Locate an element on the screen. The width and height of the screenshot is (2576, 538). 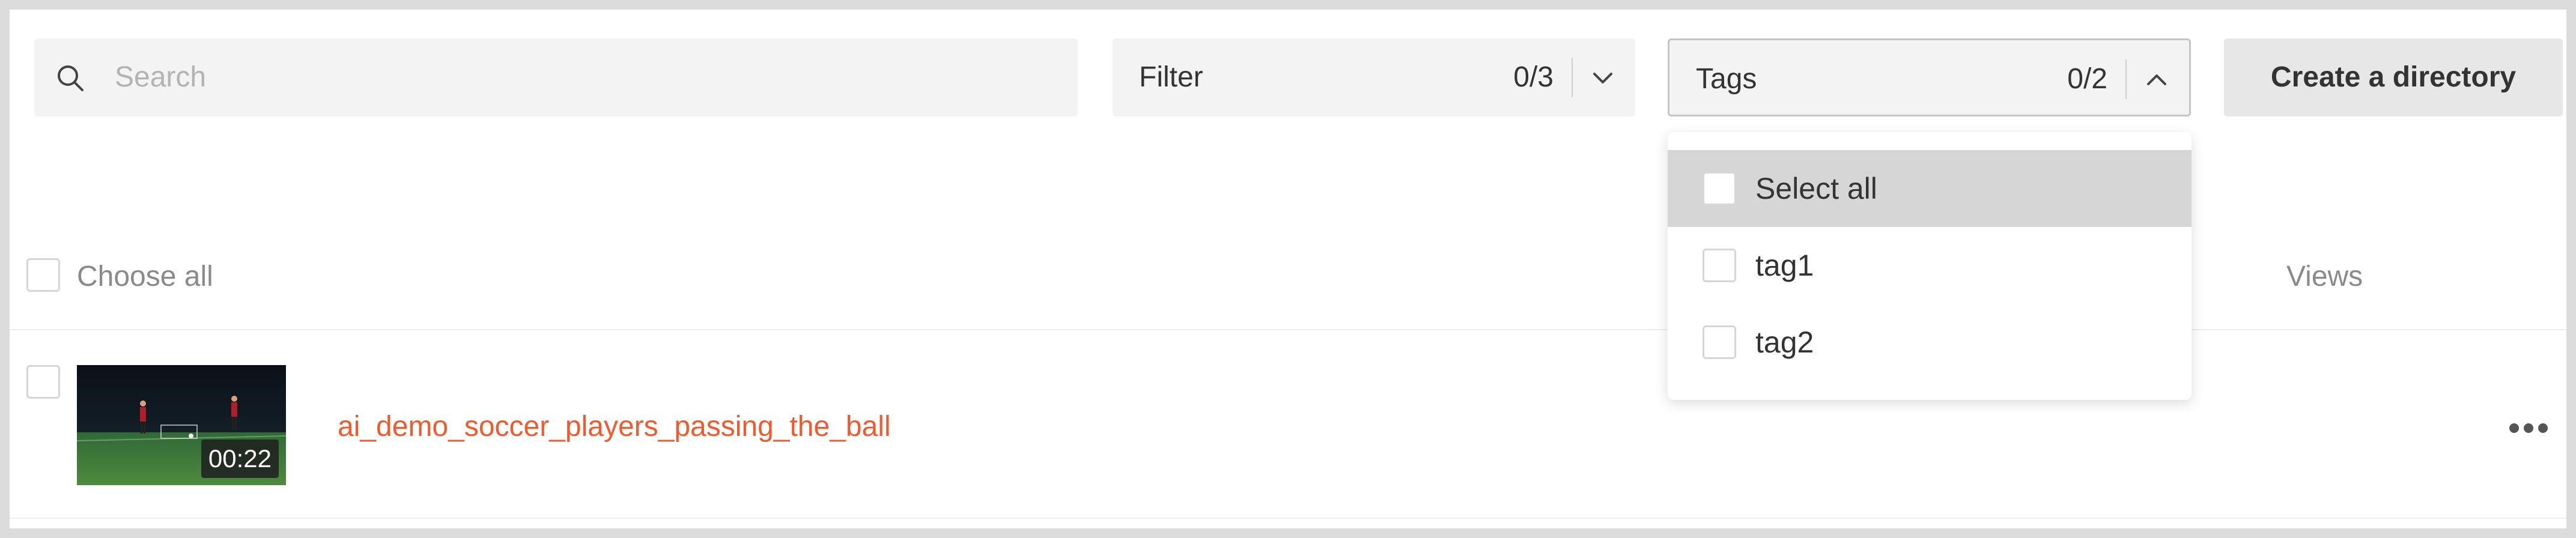
tag2-checkbox is located at coordinates (1719, 342).